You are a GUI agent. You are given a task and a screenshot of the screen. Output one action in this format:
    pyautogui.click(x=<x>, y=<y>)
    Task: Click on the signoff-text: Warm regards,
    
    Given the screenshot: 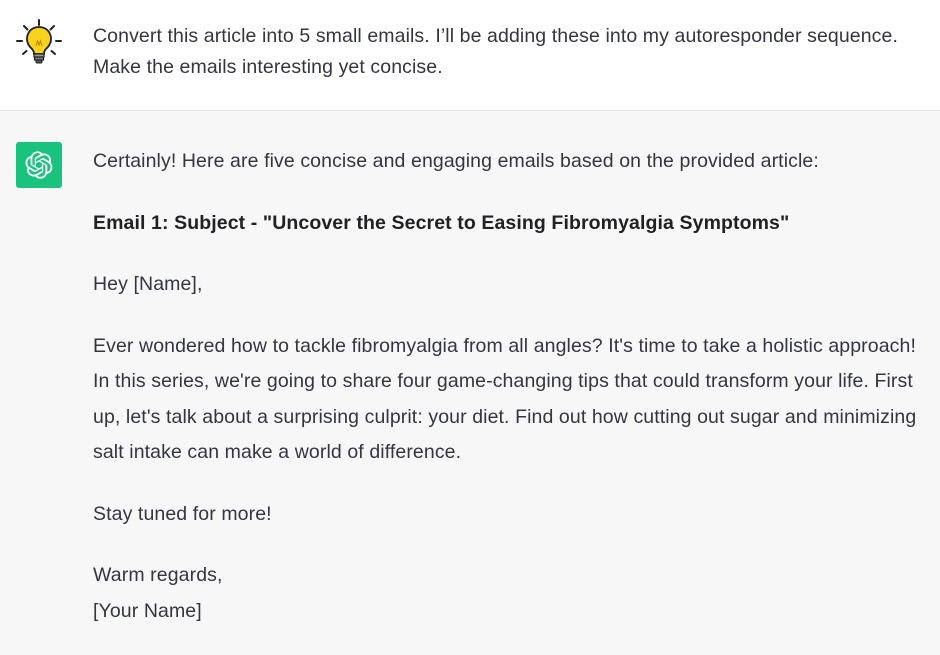 What is the action you would take?
    pyautogui.click(x=158, y=575)
    